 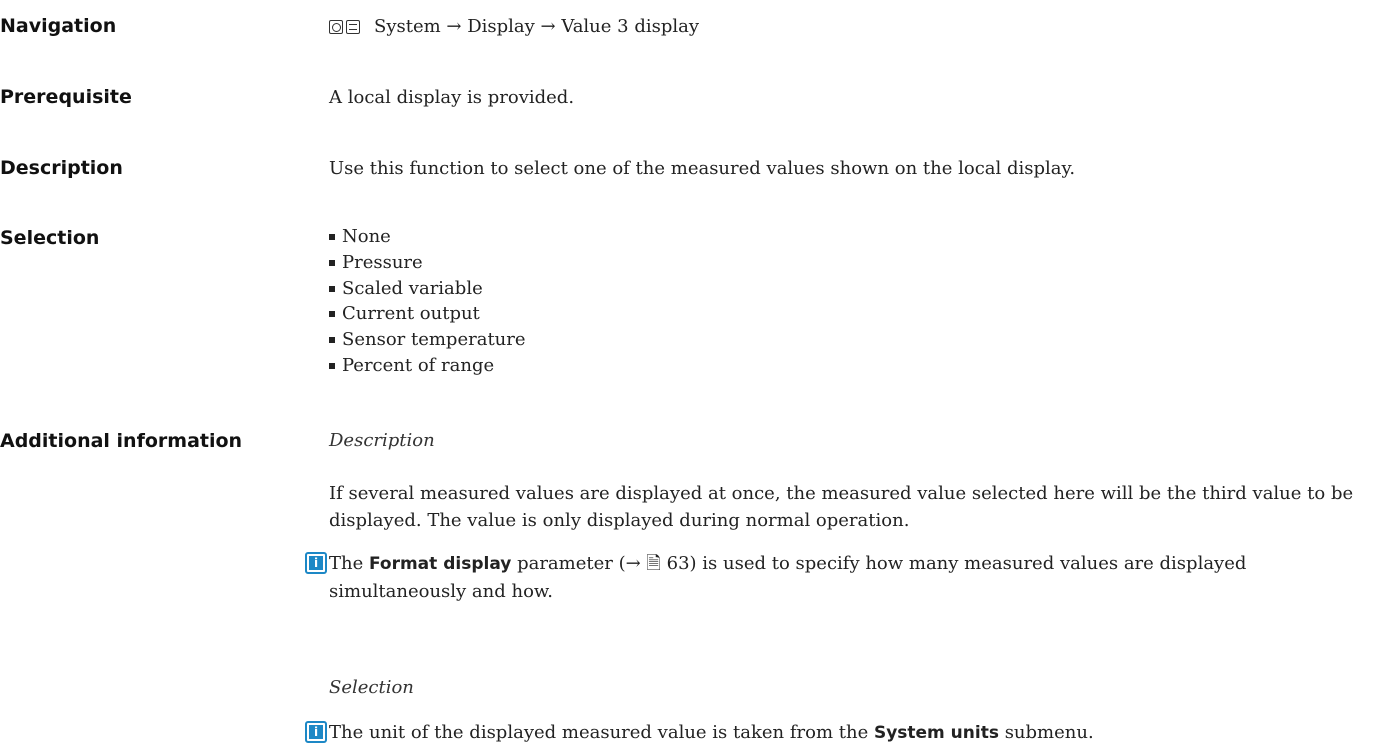 I want to click on system-units-submenu: System units, so click(x=936, y=733).